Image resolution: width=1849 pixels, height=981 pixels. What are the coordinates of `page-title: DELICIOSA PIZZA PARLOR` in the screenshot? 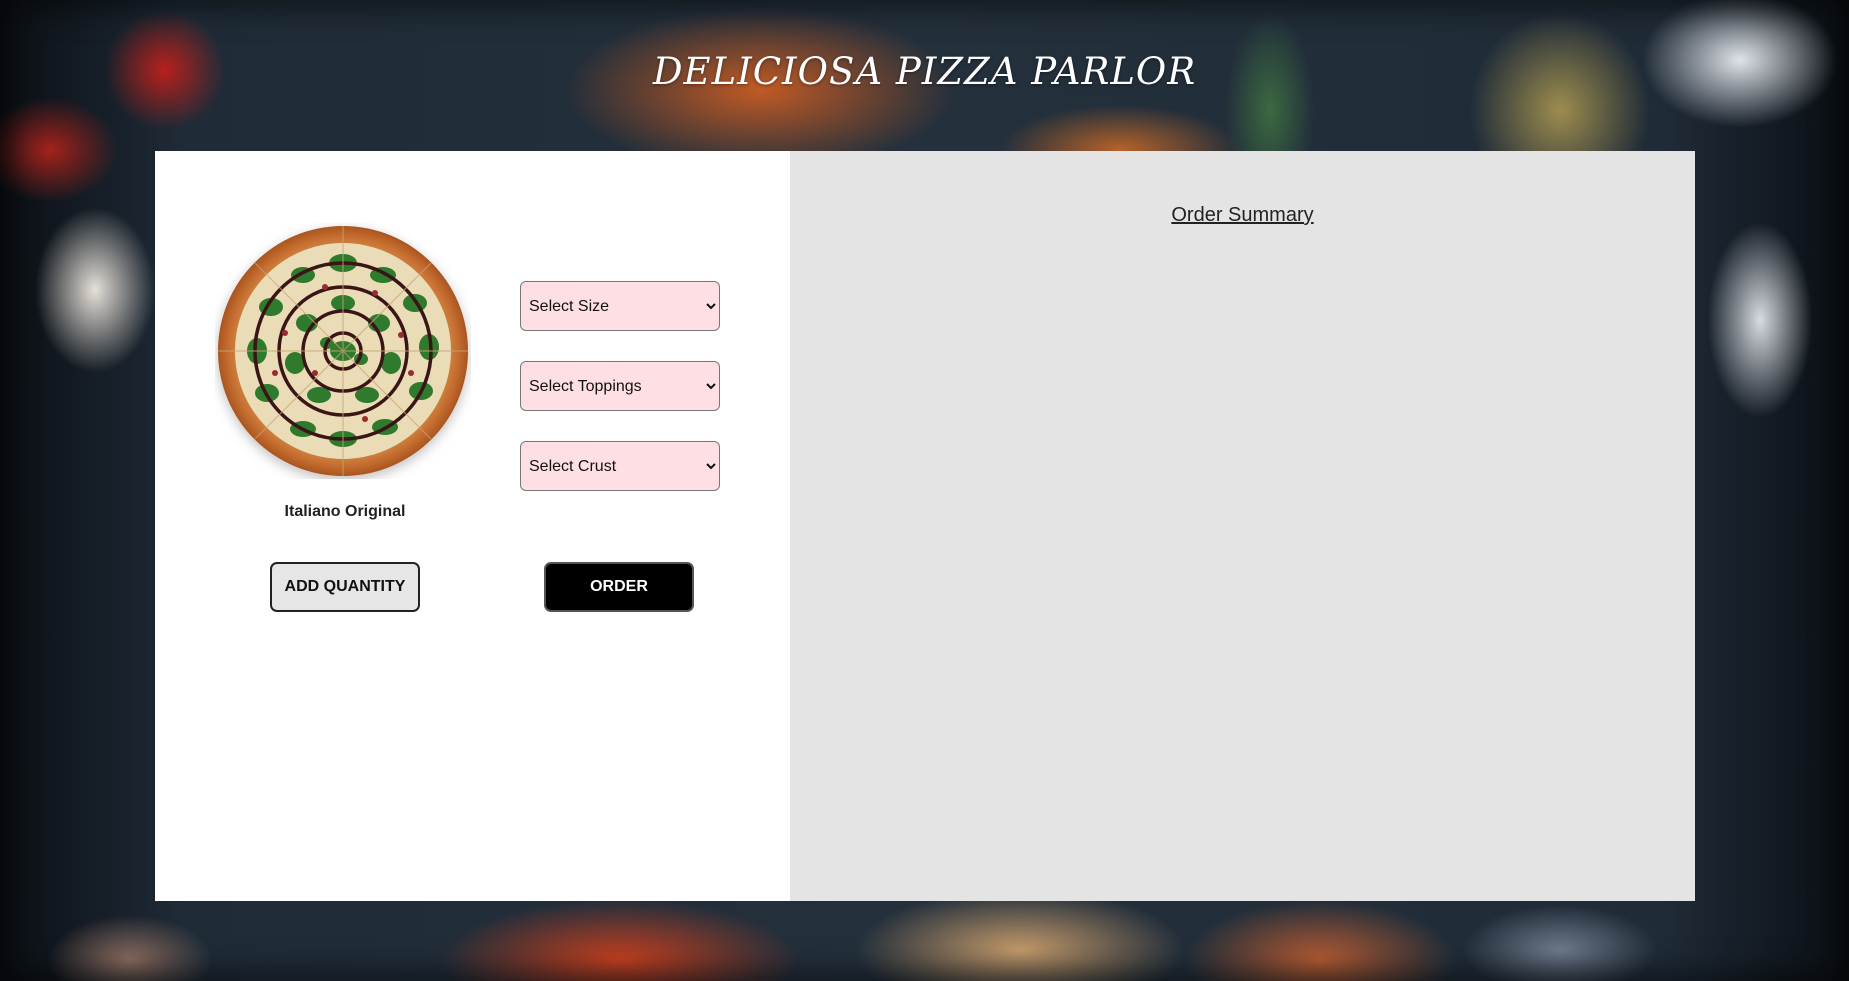 It's located at (924, 71).